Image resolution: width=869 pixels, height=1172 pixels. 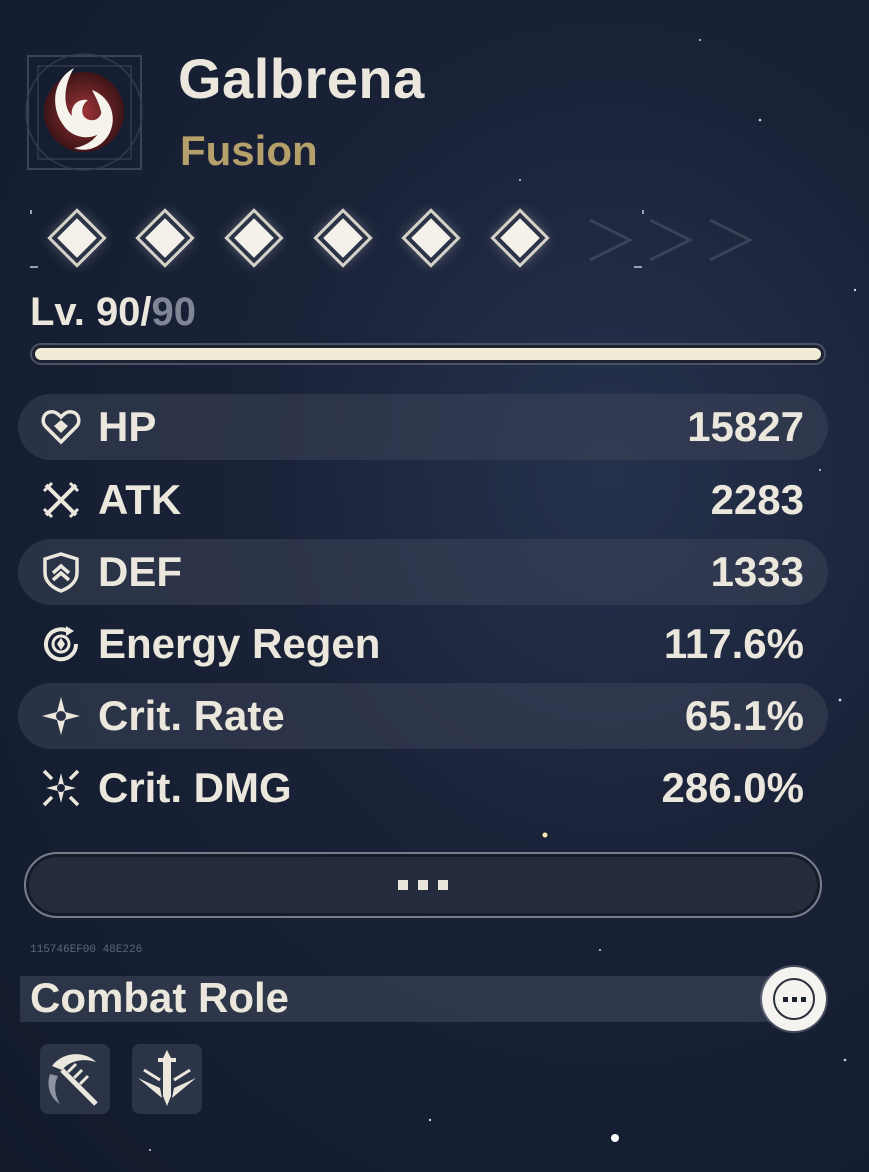 What do you see at coordinates (423, 716) in the screenshot?
I see `stat-row-crit-rate: Crit. Rate 65.1%` at bounding box center [423, 716].